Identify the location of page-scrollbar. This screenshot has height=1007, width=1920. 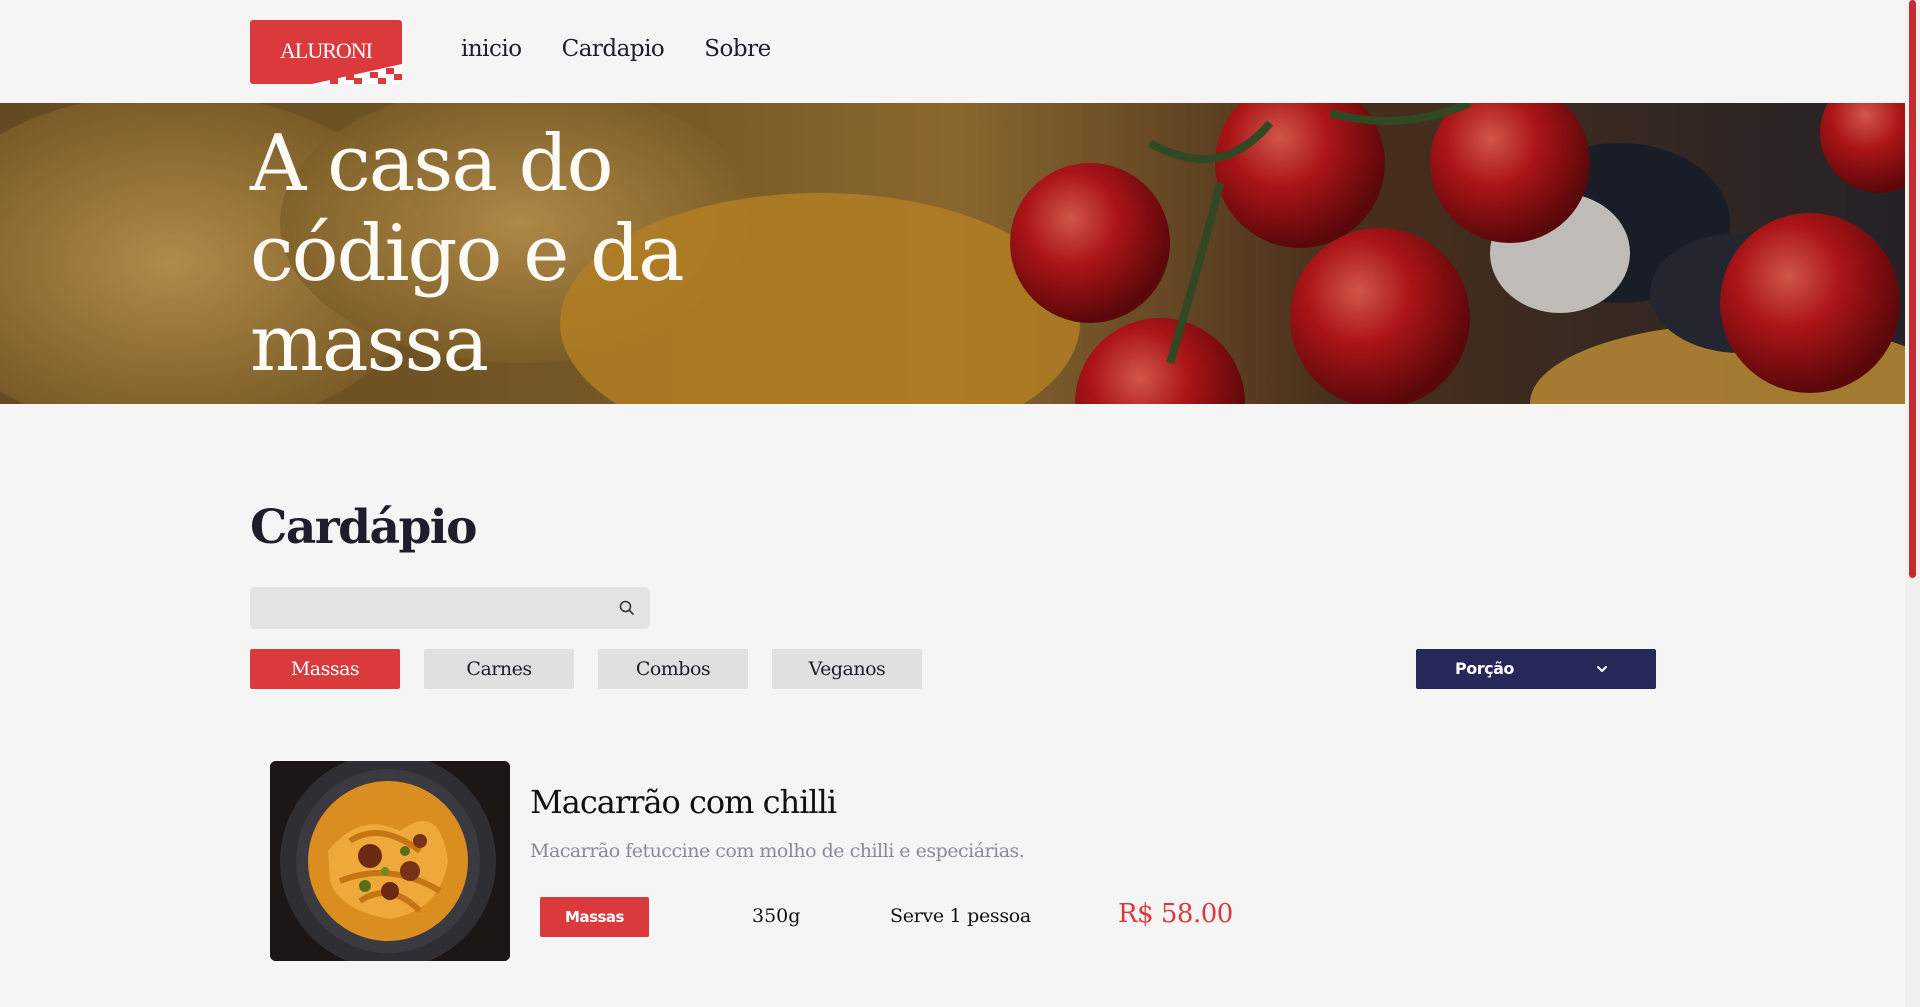
(1912, 503).